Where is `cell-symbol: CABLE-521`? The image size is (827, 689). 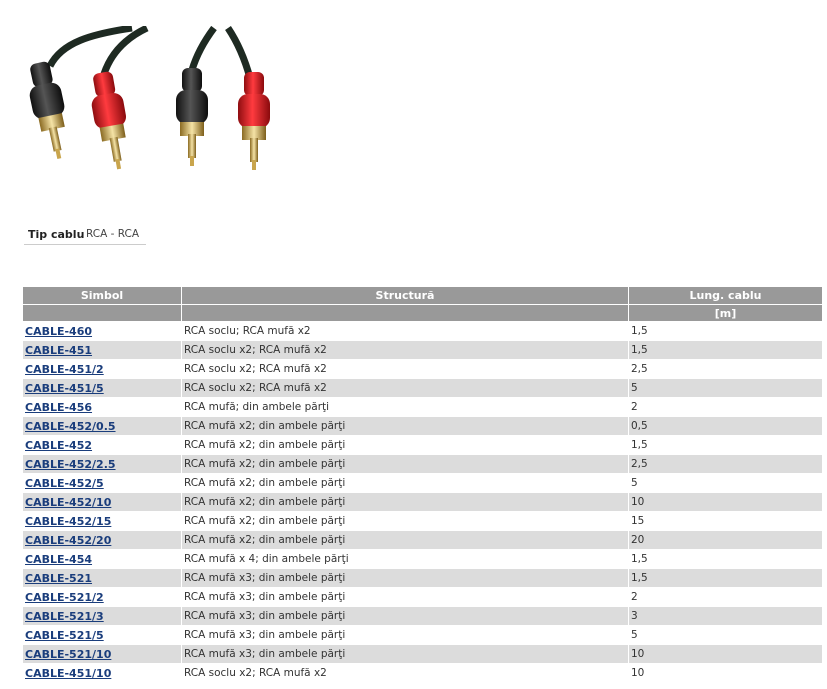
cell-symbol: CABLE-521 is located at coordinates (102, 578).